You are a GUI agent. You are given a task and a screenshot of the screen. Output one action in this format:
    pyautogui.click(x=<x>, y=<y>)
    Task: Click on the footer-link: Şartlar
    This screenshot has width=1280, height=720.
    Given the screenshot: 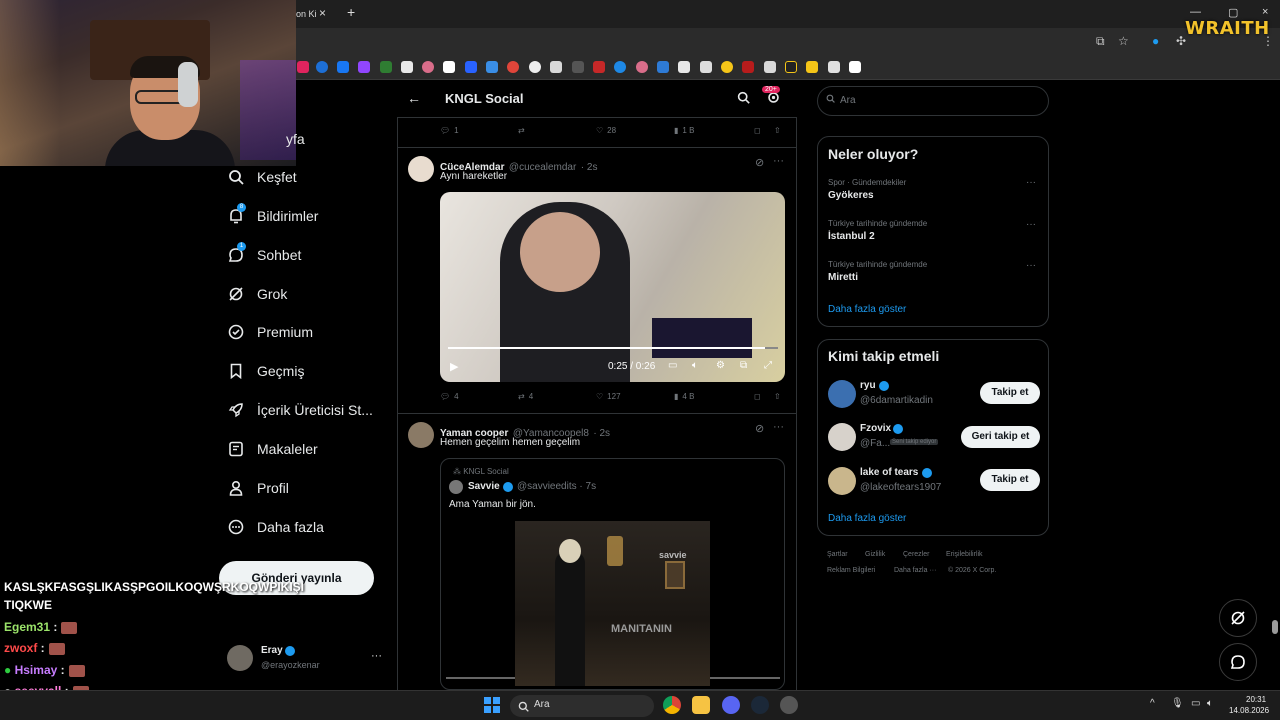 What is the action you would take?
    pyautogui.click(x=837, y=554)
    